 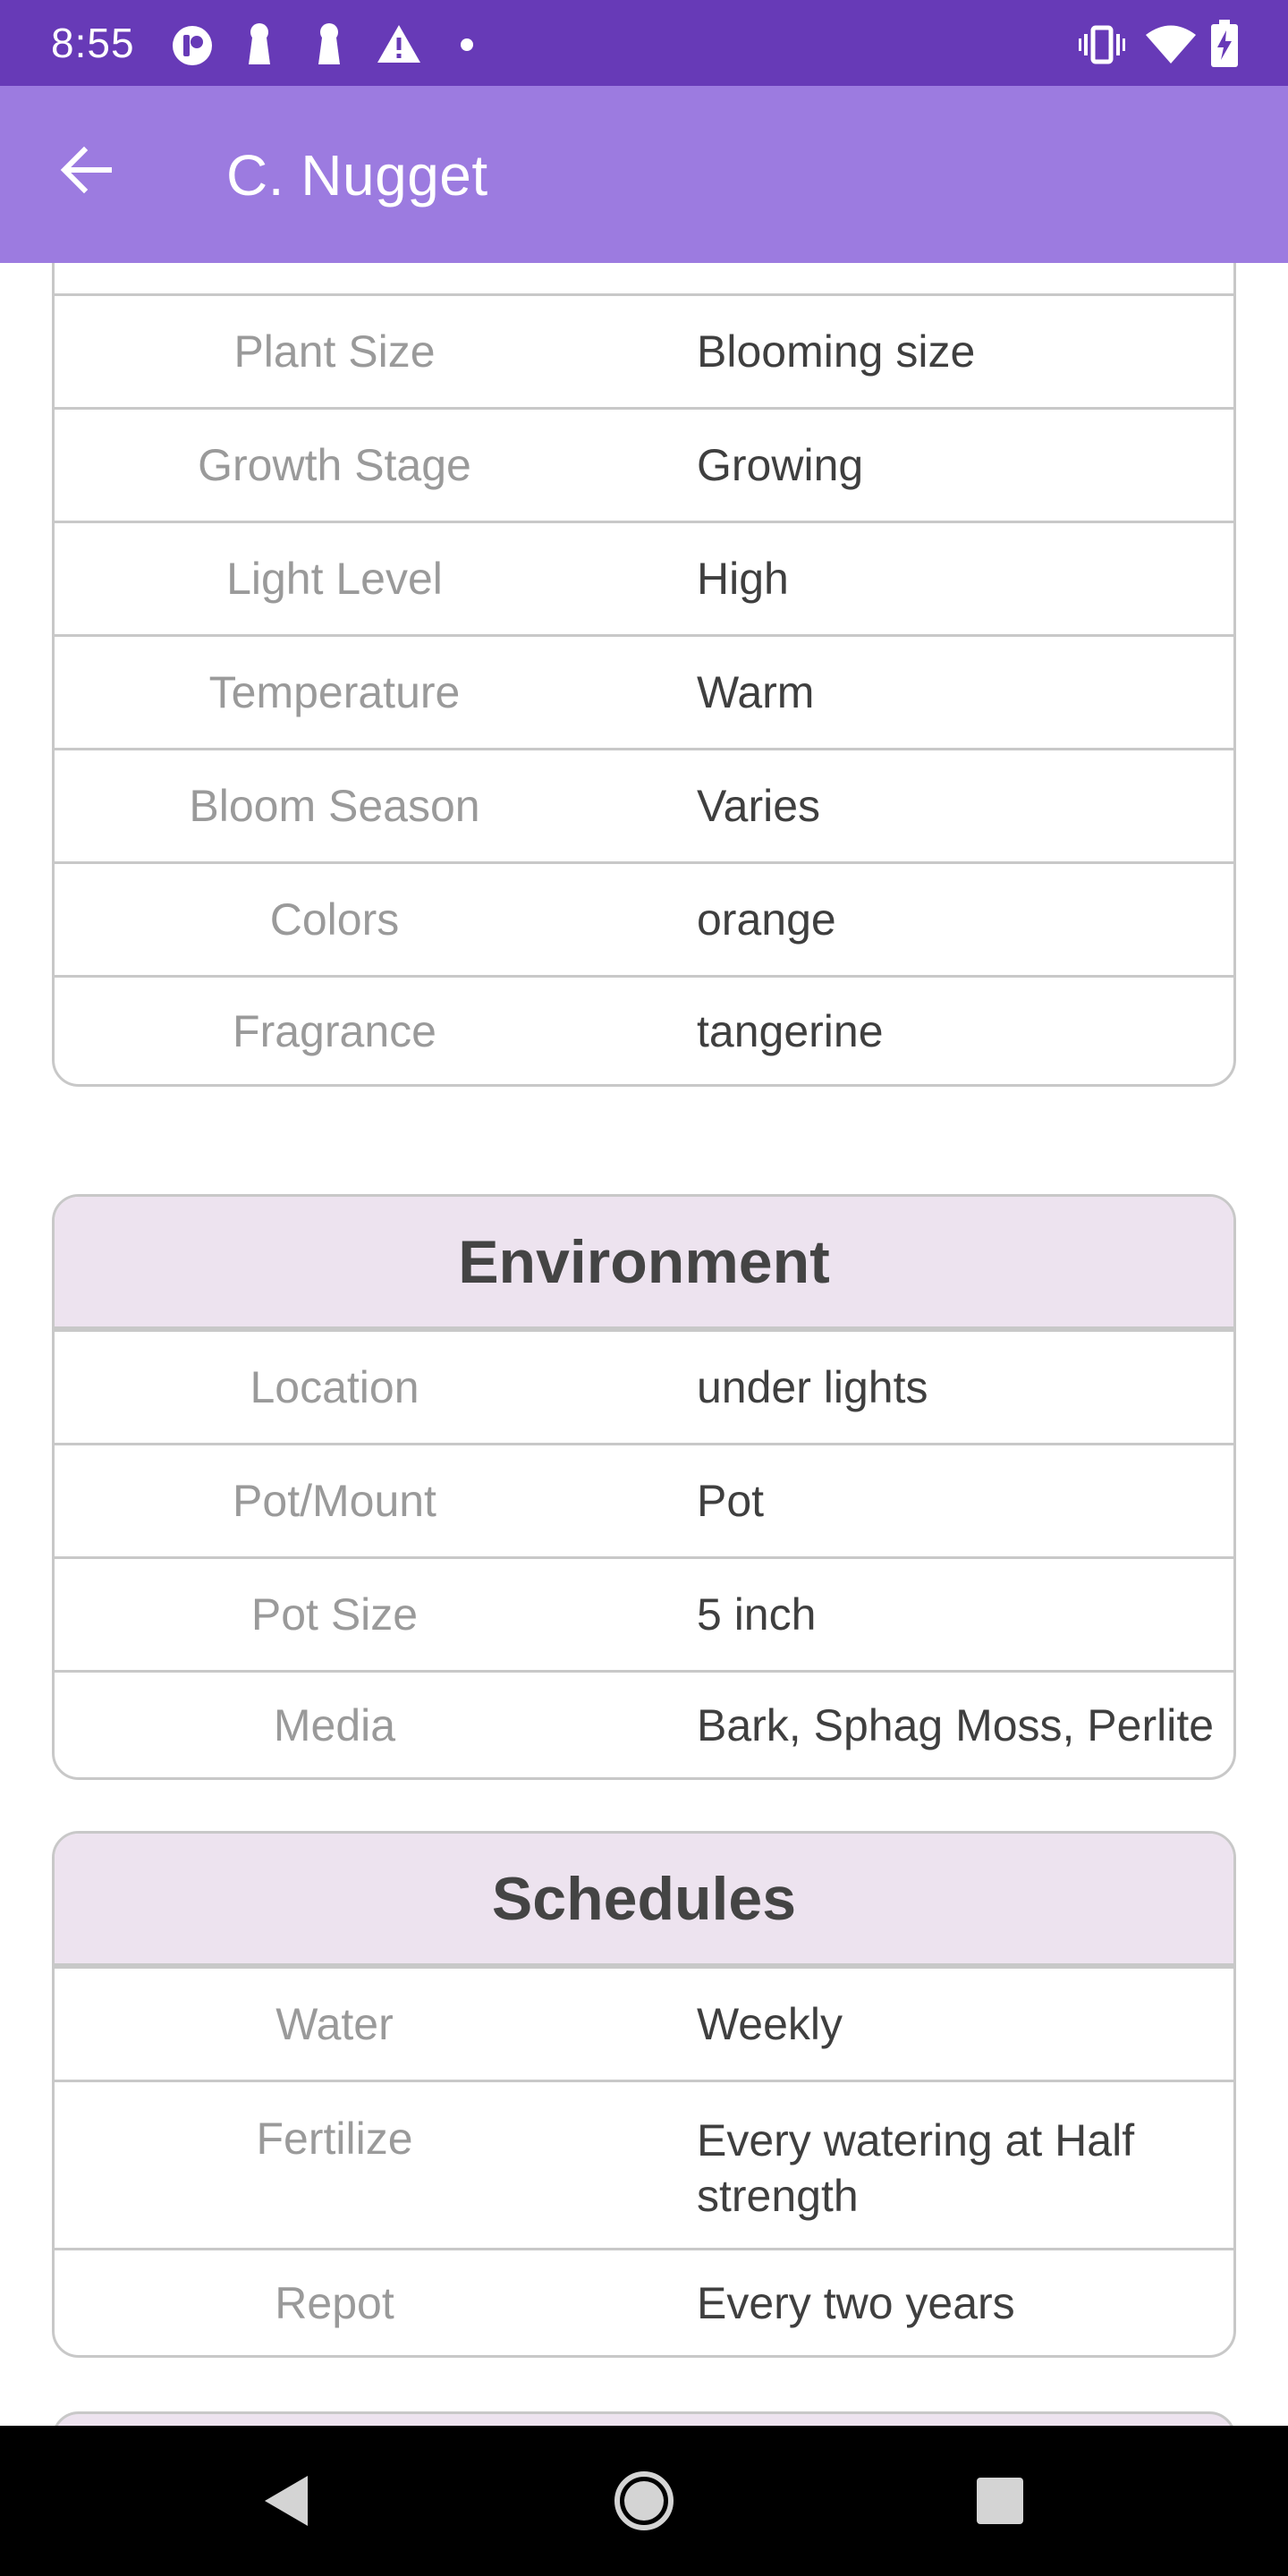 I want to click on row-label: Water, so click(x=334, y=2024).